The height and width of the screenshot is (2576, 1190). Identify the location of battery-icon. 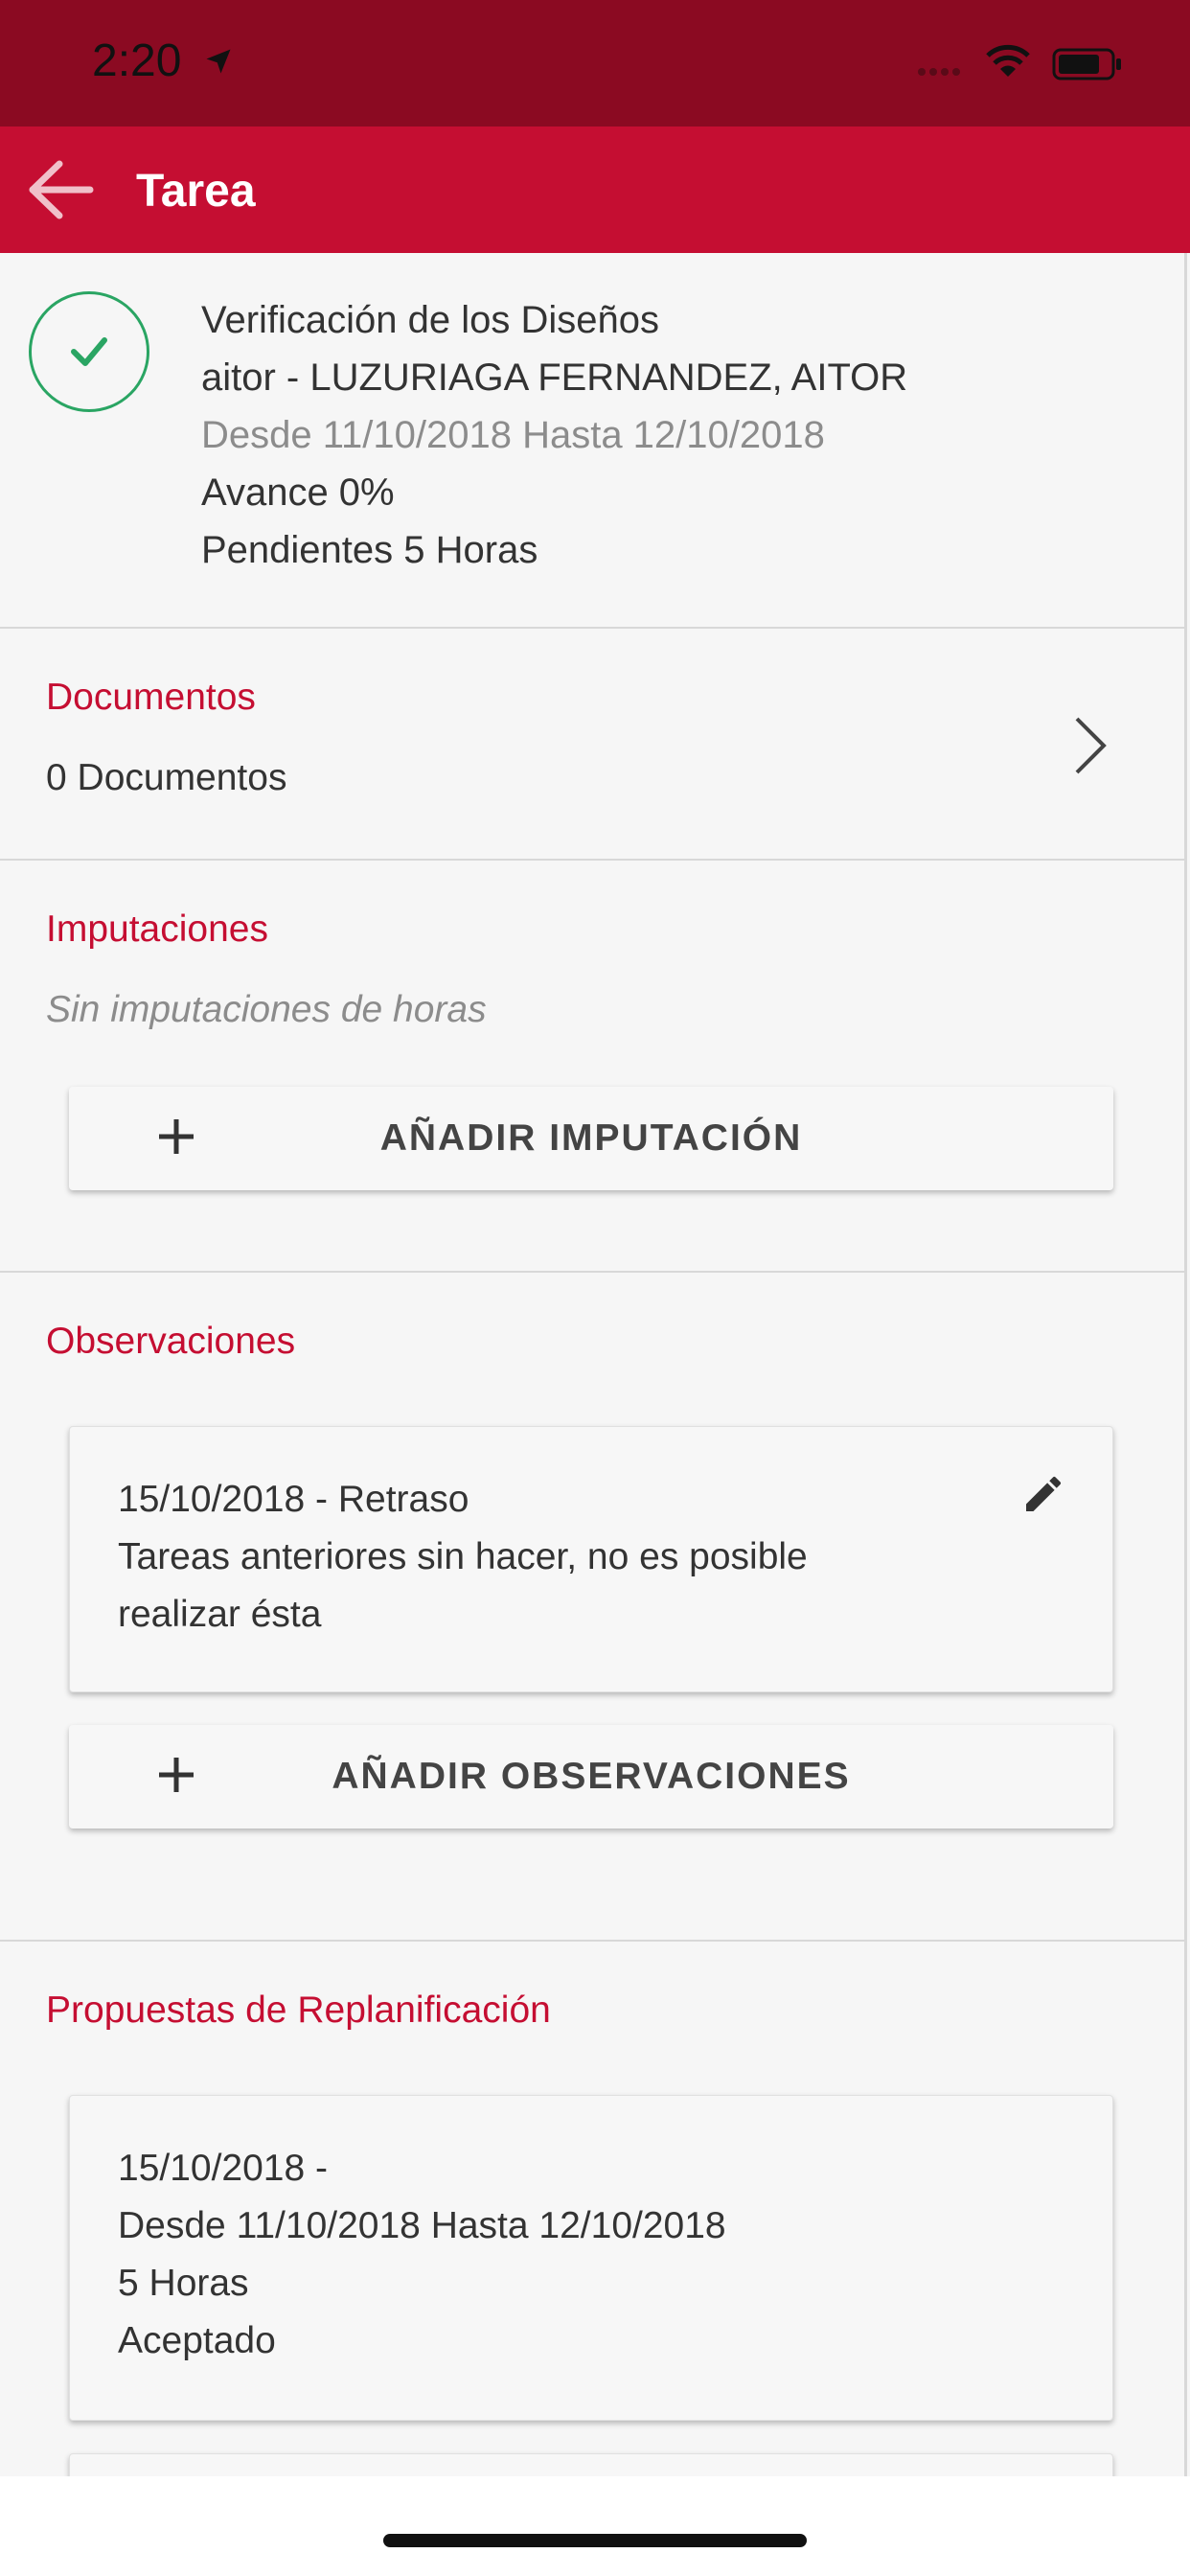
(1088, 66).